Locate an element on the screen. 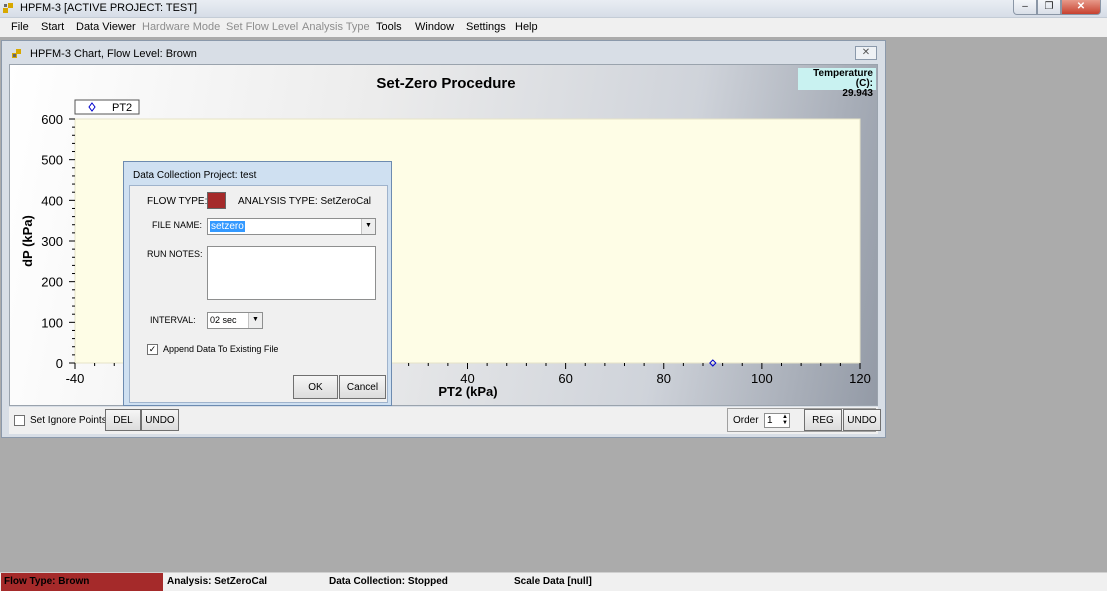  chart-window-close-icon: ✕ is located at coordinates (866, 53).